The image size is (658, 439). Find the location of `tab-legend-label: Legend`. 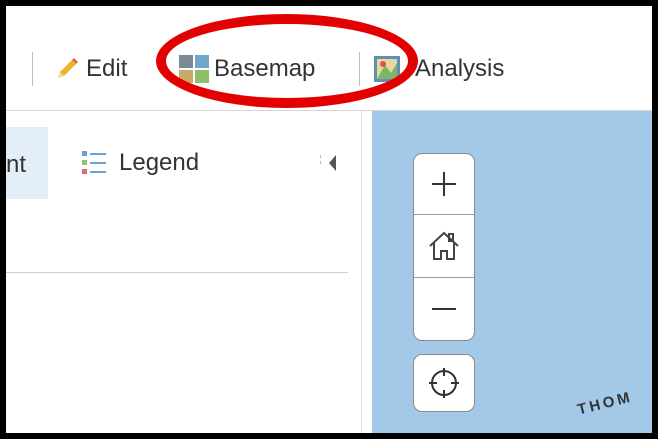

tab-legend-label: Legend is located at coordinates (159, 162).